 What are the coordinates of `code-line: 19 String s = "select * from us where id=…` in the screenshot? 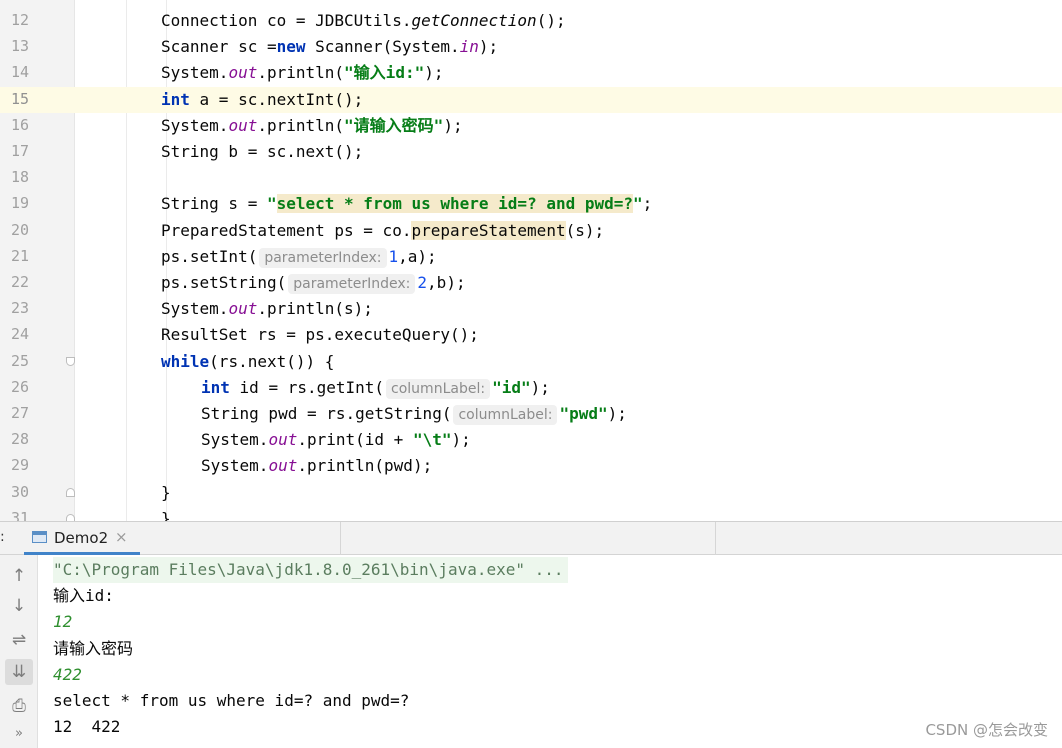 It's located at (531, 204).